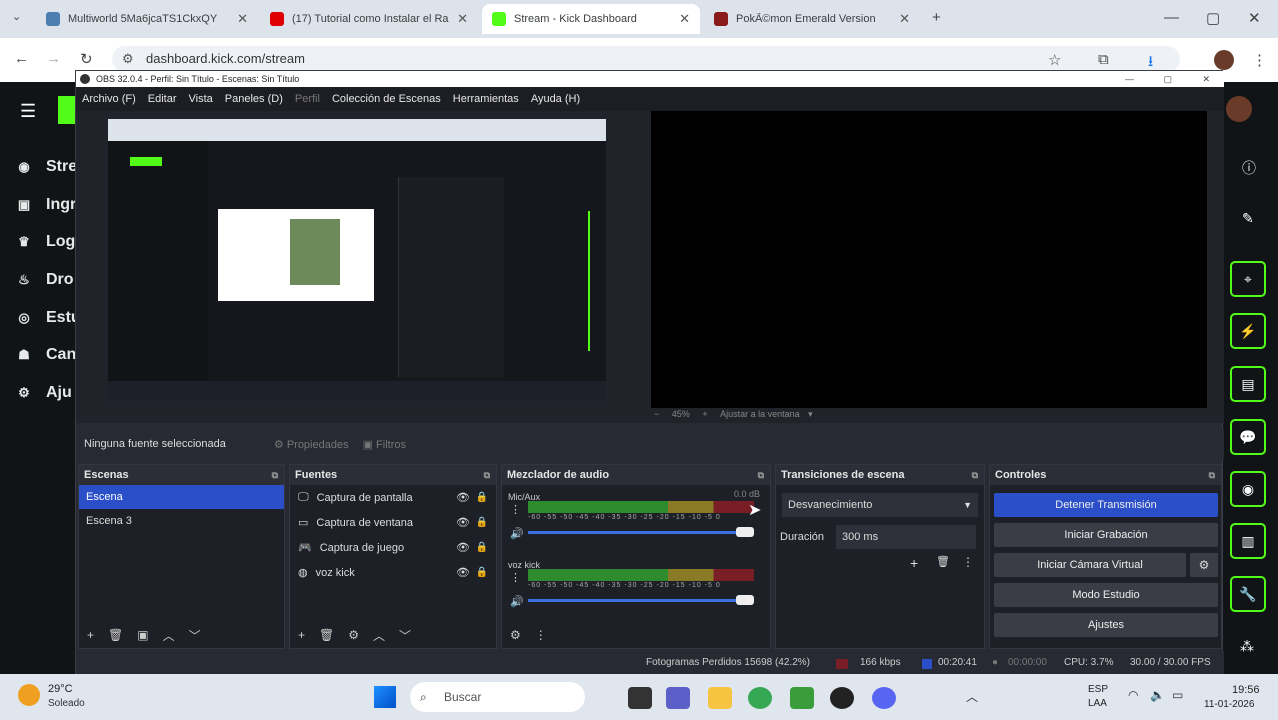  What do you see at coordinates (181, 497) in the screenshot?
I see `scene-item: Escena` at bounding box center [181, 497].